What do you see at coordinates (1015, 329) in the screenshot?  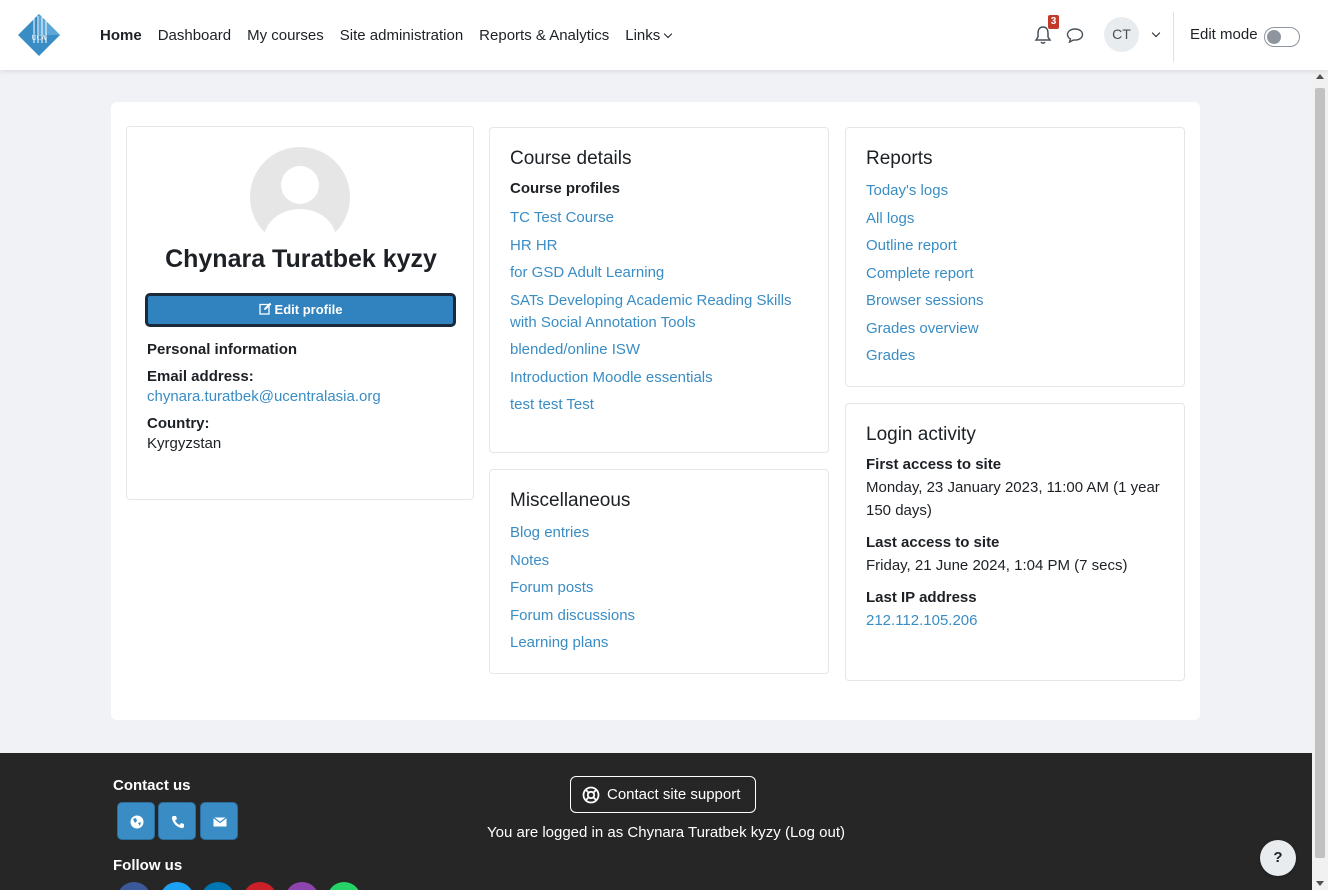 I see `grades-overview-link: Grades overview` at bounding box center [1015, 329].